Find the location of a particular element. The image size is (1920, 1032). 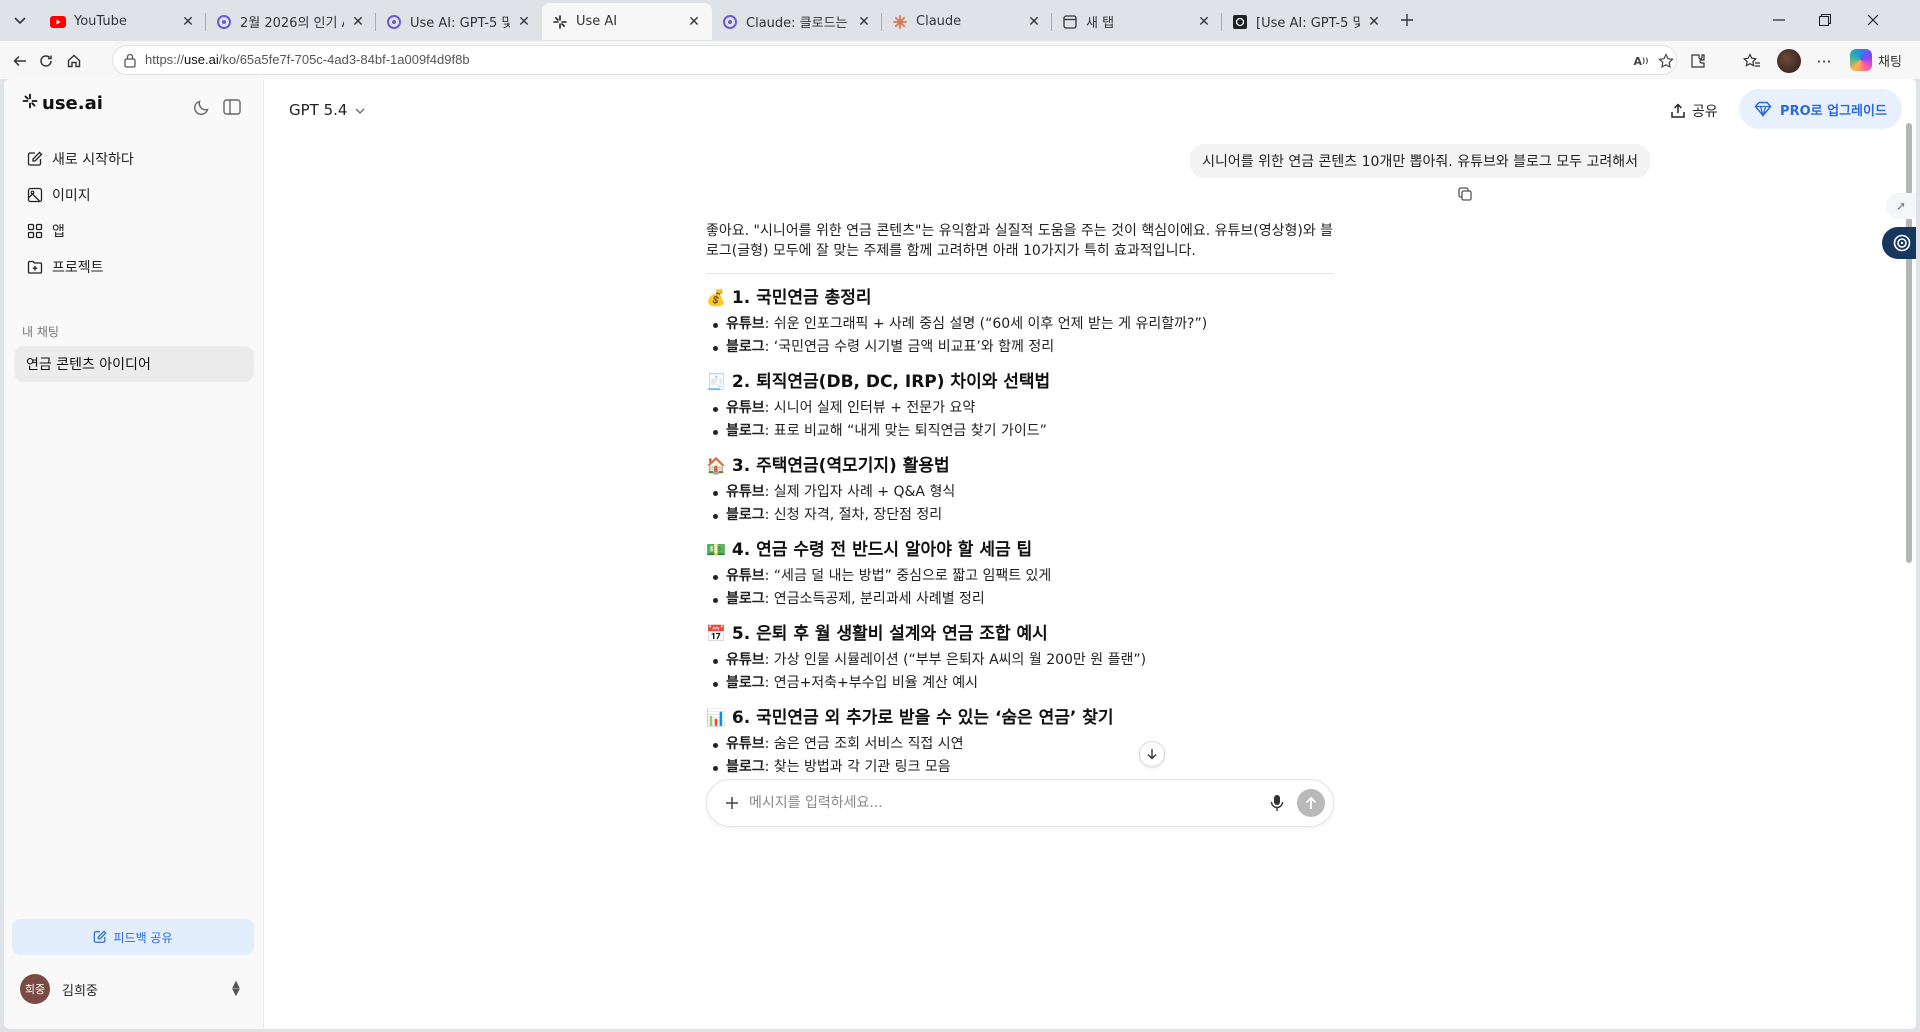

restore-button is located at coordinates (1825, 20).